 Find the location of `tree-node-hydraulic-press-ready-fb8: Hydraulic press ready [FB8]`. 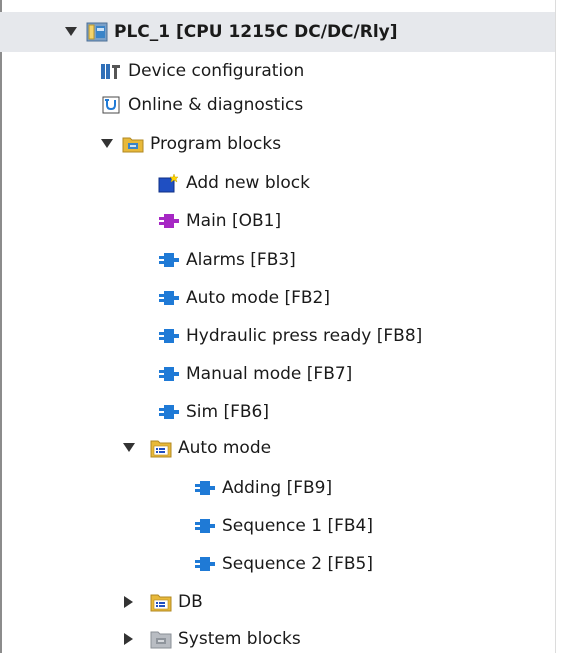

tree-node-hydraulic-press-ready-fb8: Hydraulic press ready [FB8] is located at coordinates (290, 336).